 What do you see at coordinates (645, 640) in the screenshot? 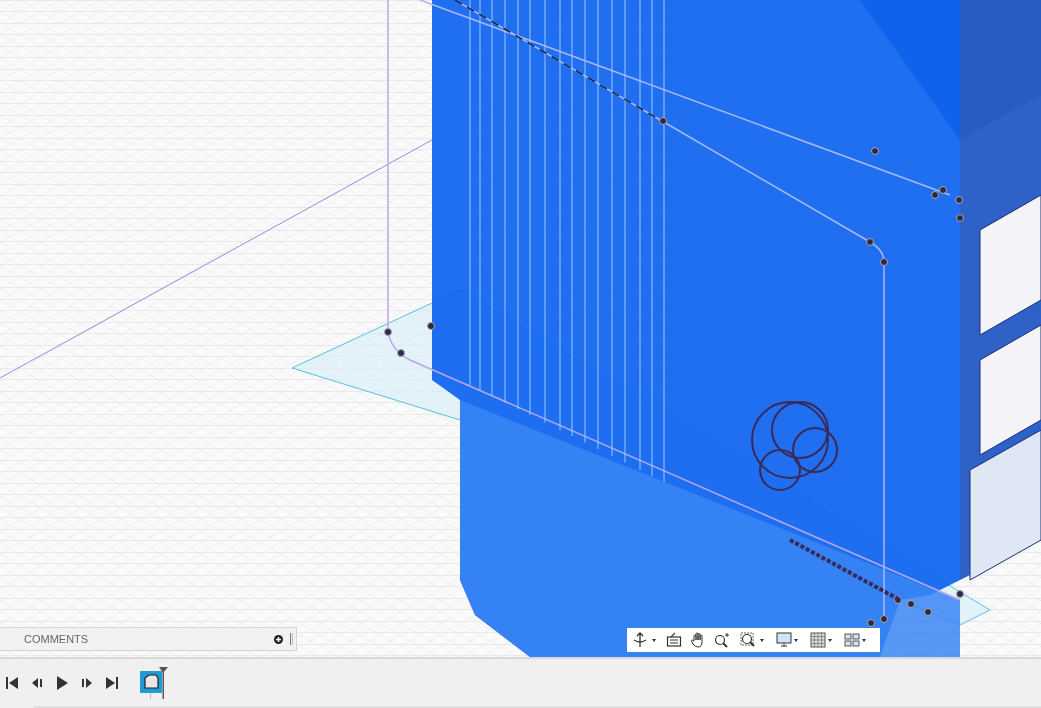
I see `orbit-icon` at bounding box center [645, 640].